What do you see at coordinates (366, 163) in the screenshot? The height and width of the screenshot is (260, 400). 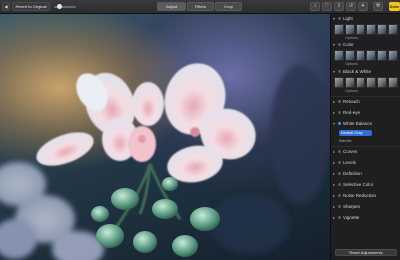 I see `section-levels: ▸ Levels` at bounding box center [366, 163].